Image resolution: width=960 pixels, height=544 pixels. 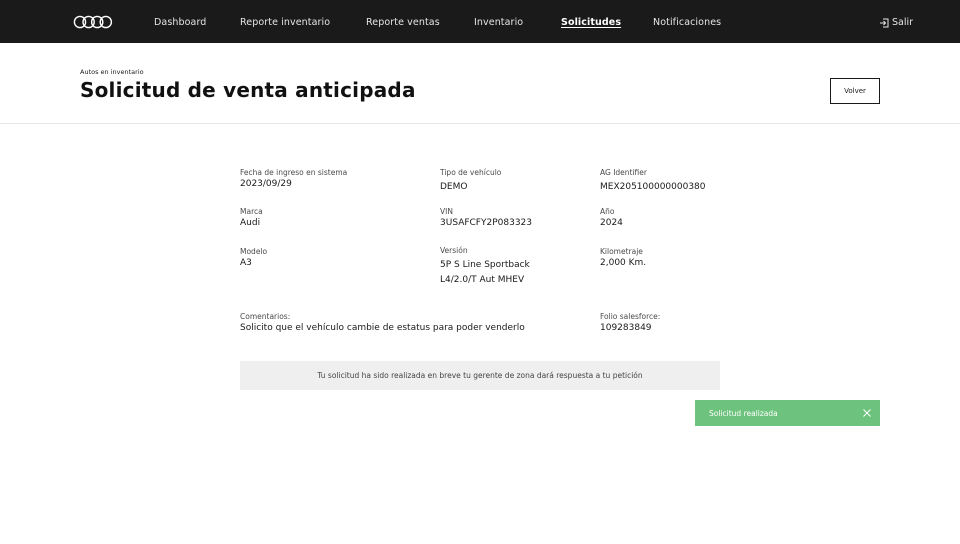 What do you see at coordinates (293, 180) in the screenshot?
I see `field-fecha-ingreso: Fecha de ingreso en sistema 2023/09/29` at bounding box center [293, 180].